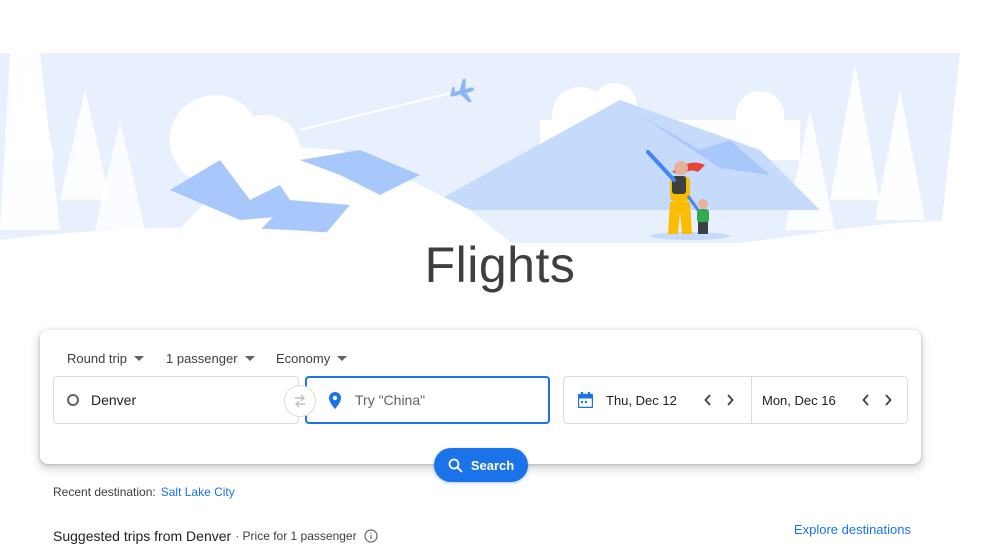 Image resolution: width=1000 pixels, height=550 pixels. What do you see at coordinates (97, 358) in the screenshot?
I see `trip-type-label: Round trip` at bounding box center [97, 358].